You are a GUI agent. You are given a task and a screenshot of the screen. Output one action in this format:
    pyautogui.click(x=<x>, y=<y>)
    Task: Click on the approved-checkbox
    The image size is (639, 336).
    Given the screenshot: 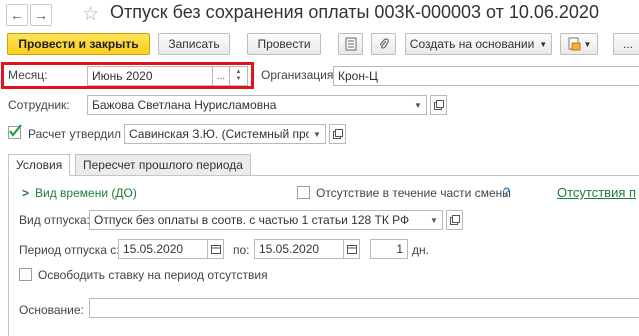 What is the action you would take?
    pyautogui.click(x=15, y=131)
    